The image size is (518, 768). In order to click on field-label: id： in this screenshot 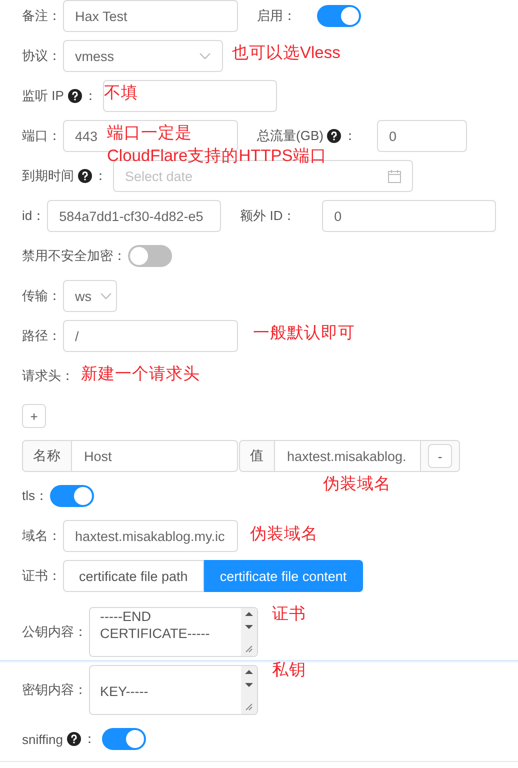, I will do `click(34, 216)`.